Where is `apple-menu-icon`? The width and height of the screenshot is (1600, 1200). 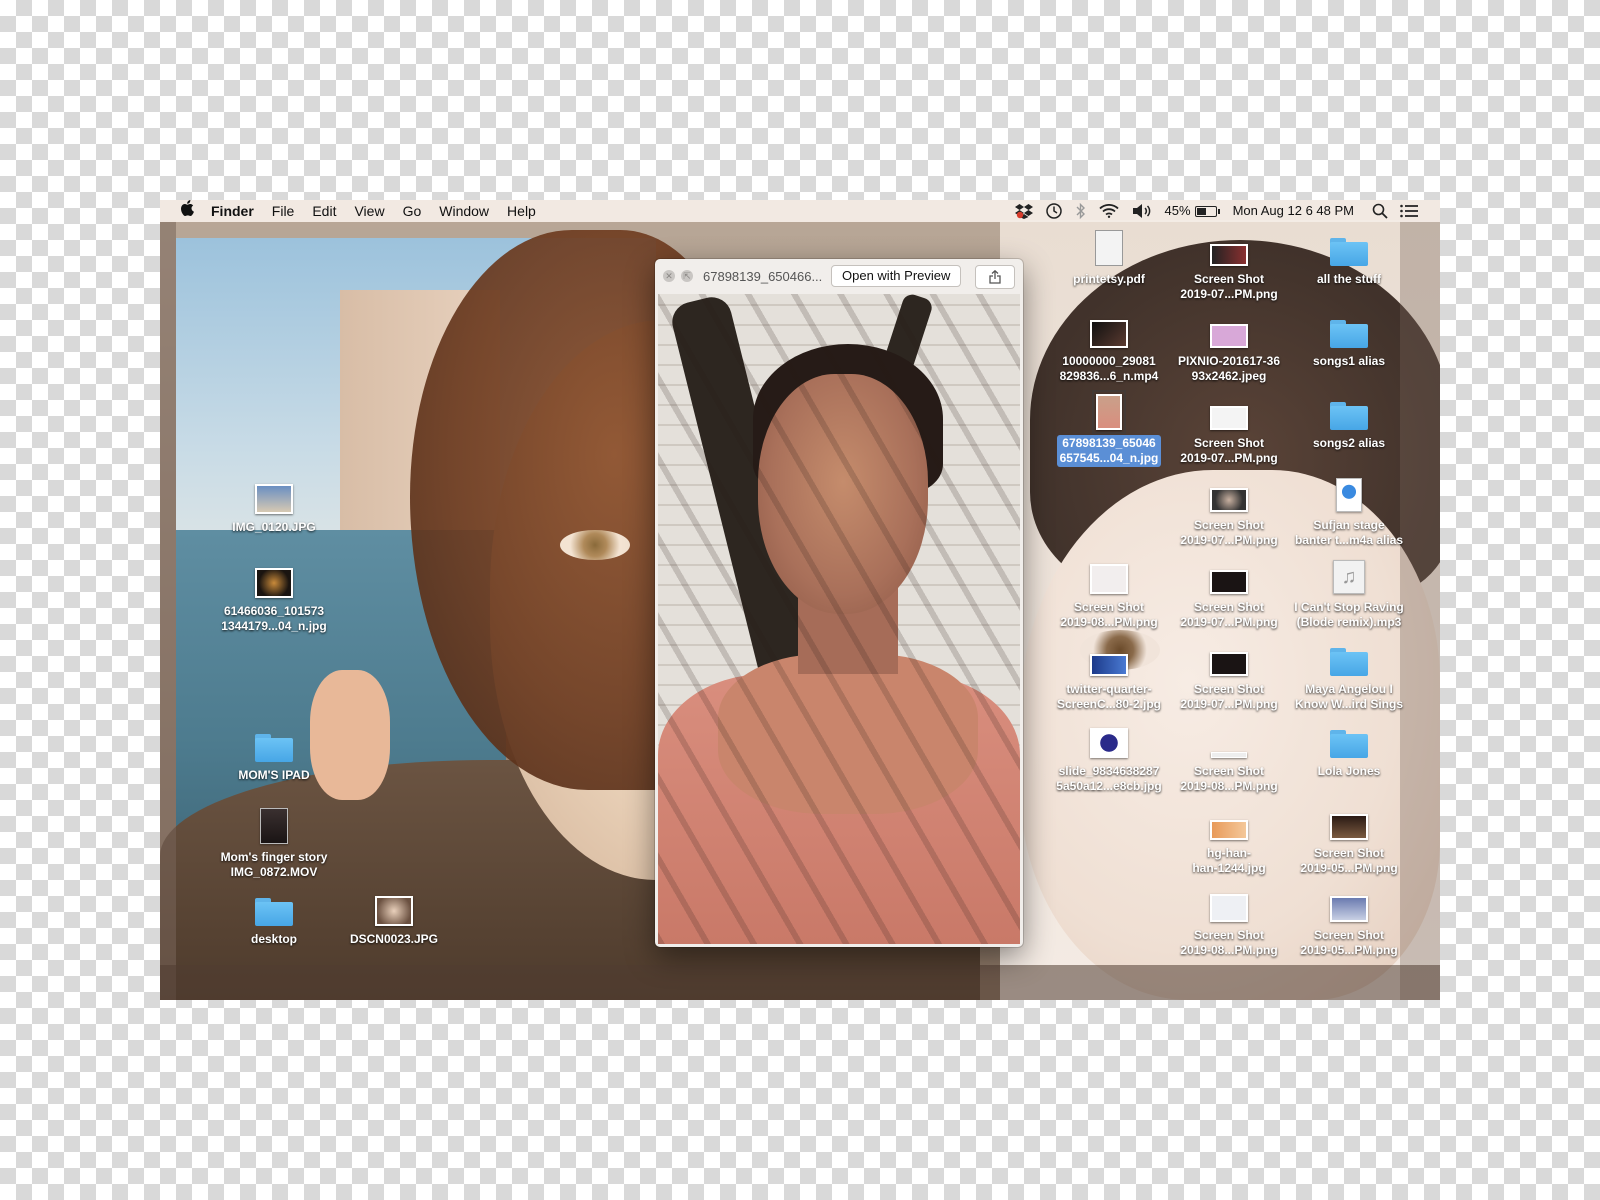
apple-menu-icon is located at coordinates (181, 211).